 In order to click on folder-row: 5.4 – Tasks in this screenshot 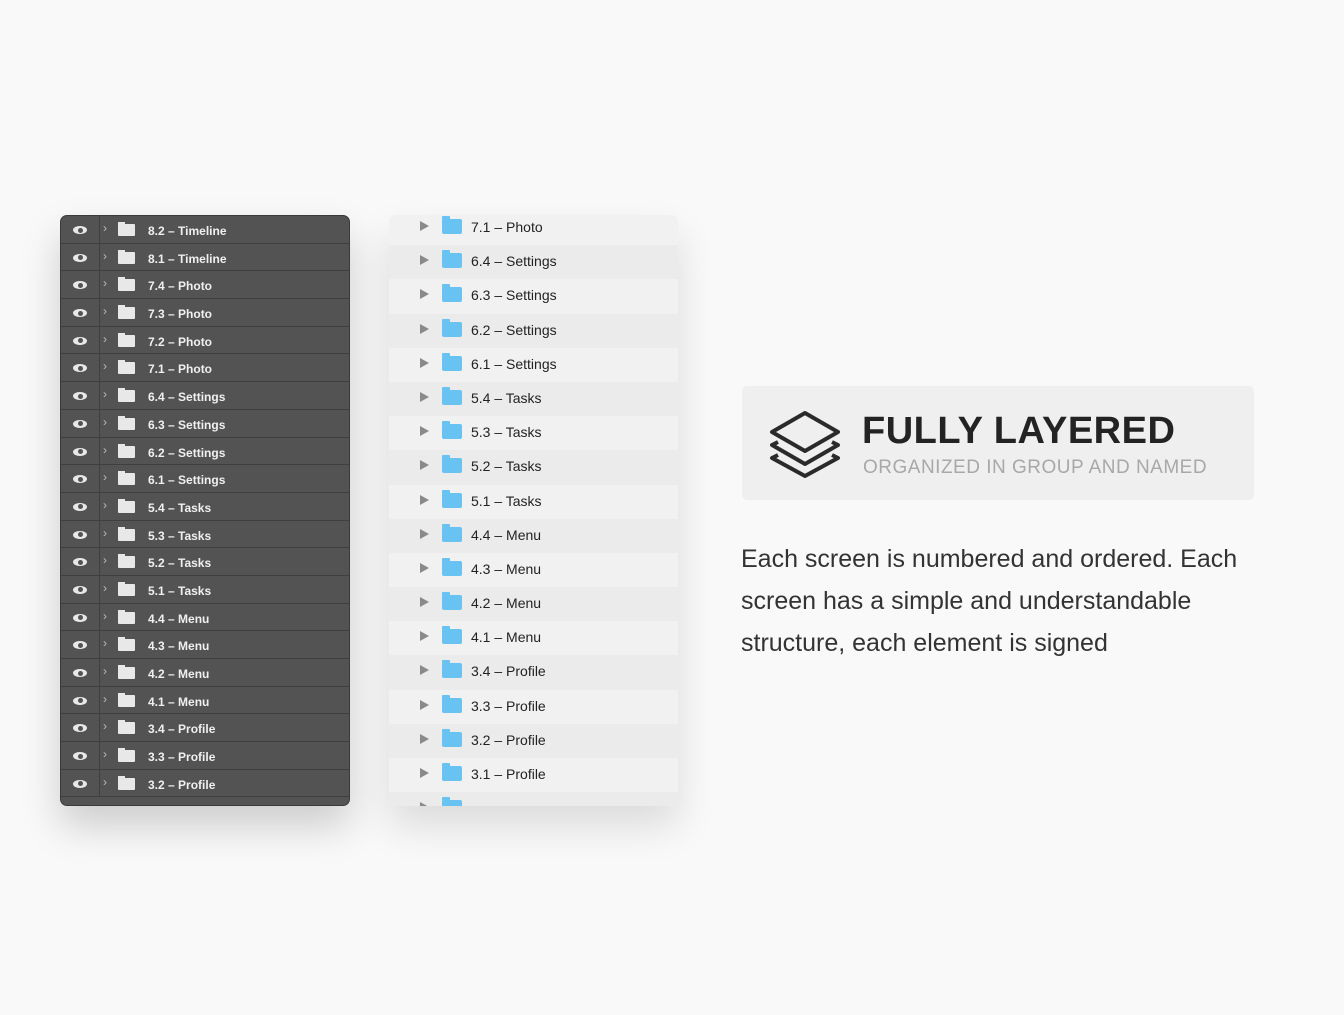, I will do `click(533, 399)`.